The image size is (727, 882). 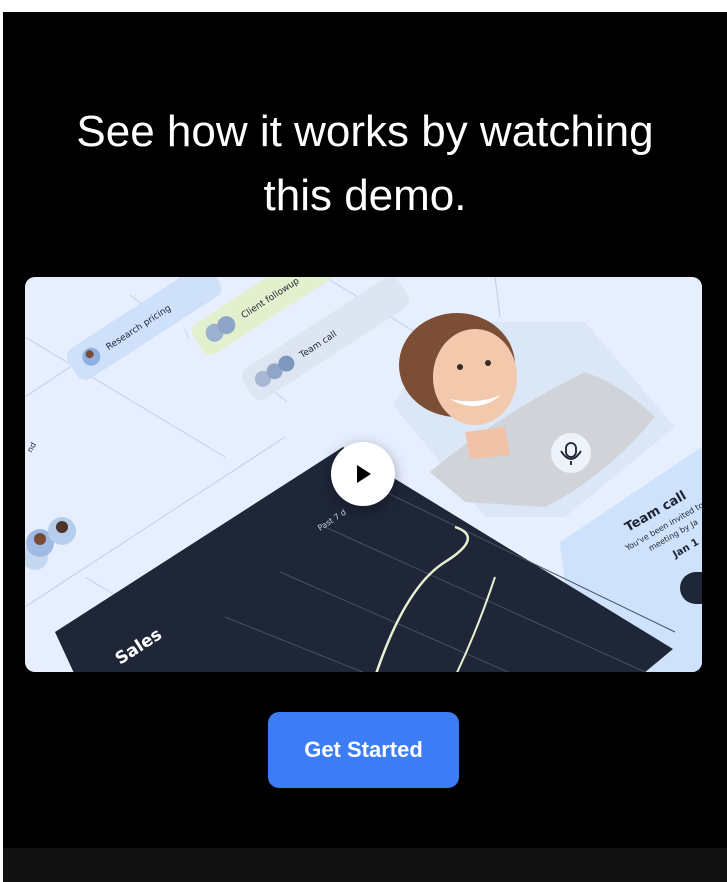 What do you see at coordinates (50, 543) in the screenshot?
I see `team-avatars` at bounding box center [50, 543].